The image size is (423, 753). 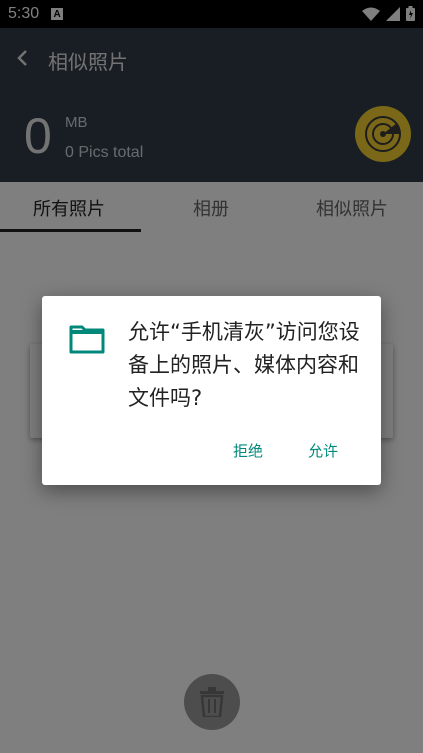 I want to click on allow-button: 允许, so click(x=323, y=450).